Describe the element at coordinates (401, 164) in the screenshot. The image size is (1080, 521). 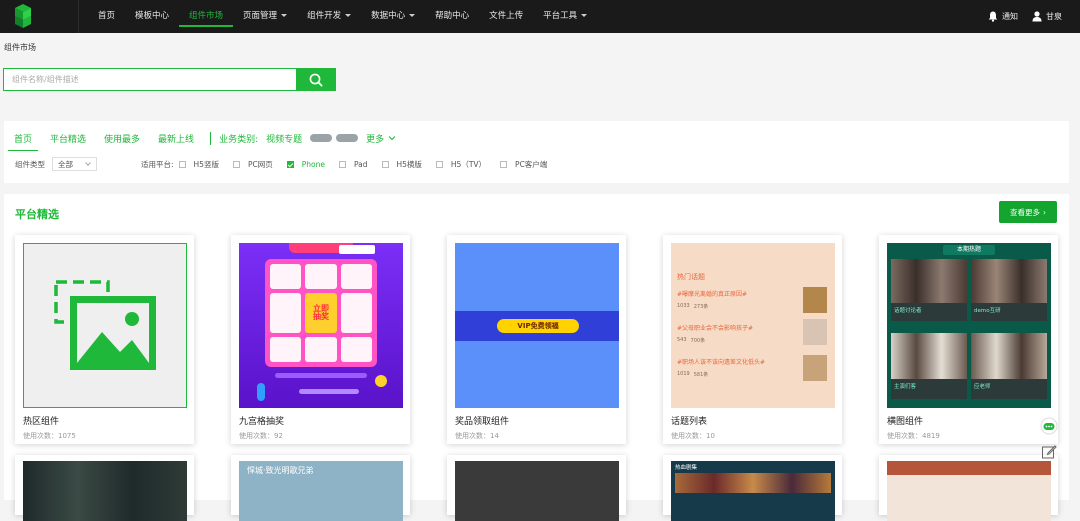
I see `platform-h5-horizontal: H5横版` at that location.